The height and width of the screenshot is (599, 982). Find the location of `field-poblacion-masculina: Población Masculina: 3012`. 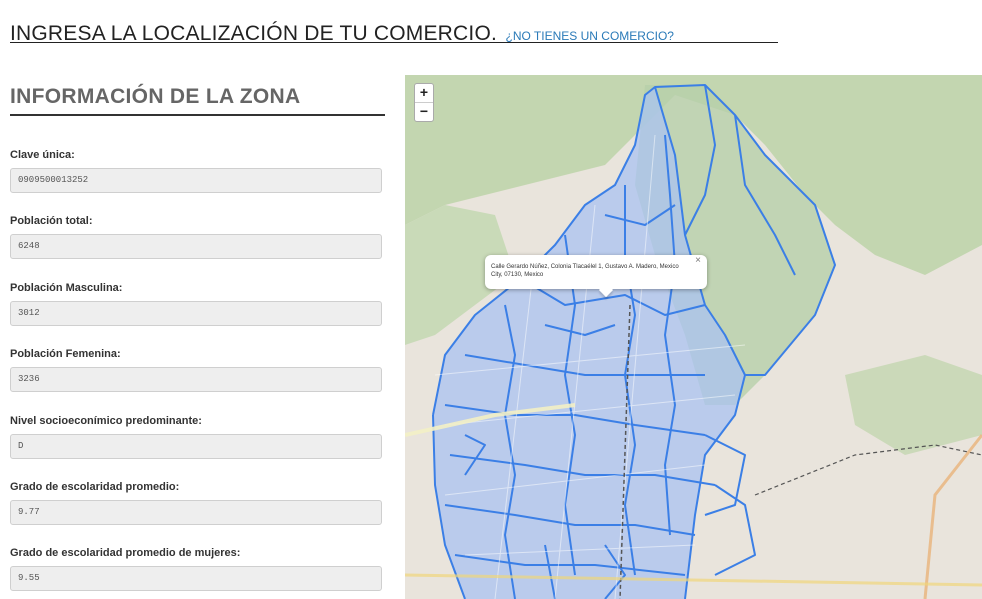

field-poblacion-masculina: Población Masculina: 3012 is located at coordinates (197, 303).